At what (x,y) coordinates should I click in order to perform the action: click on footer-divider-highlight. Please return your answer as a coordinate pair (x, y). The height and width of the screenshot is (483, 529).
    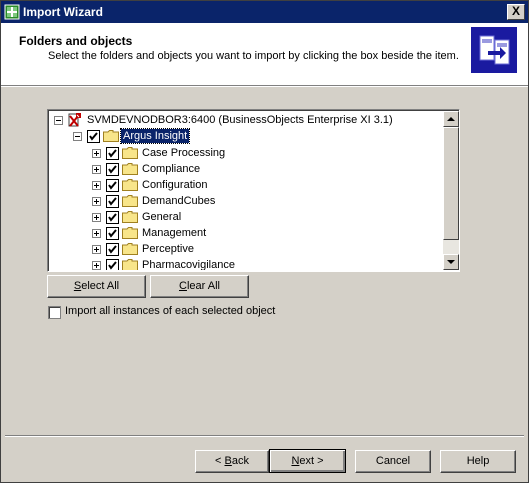
    Looking at the image, I should click on (264, 436).